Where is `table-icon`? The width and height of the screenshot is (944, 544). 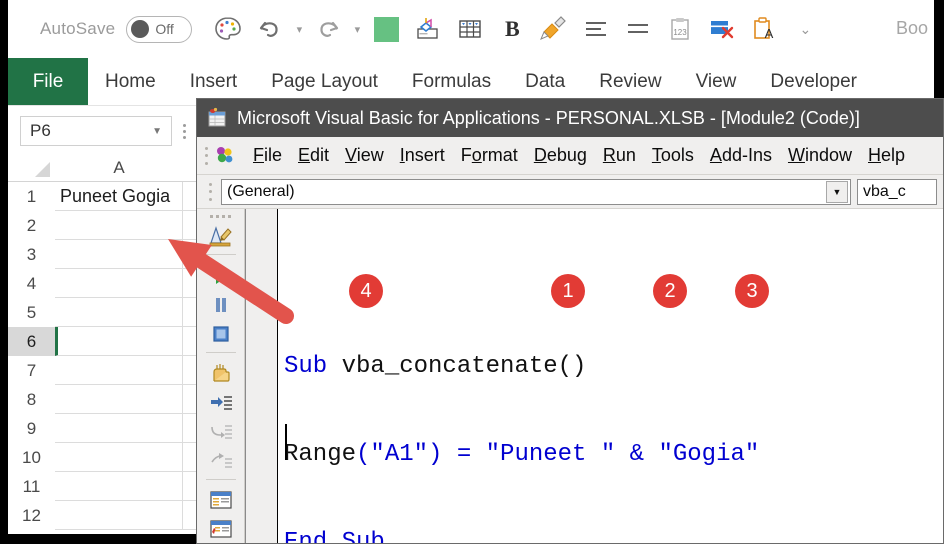 table-icon is located at coordinates (470, 29).